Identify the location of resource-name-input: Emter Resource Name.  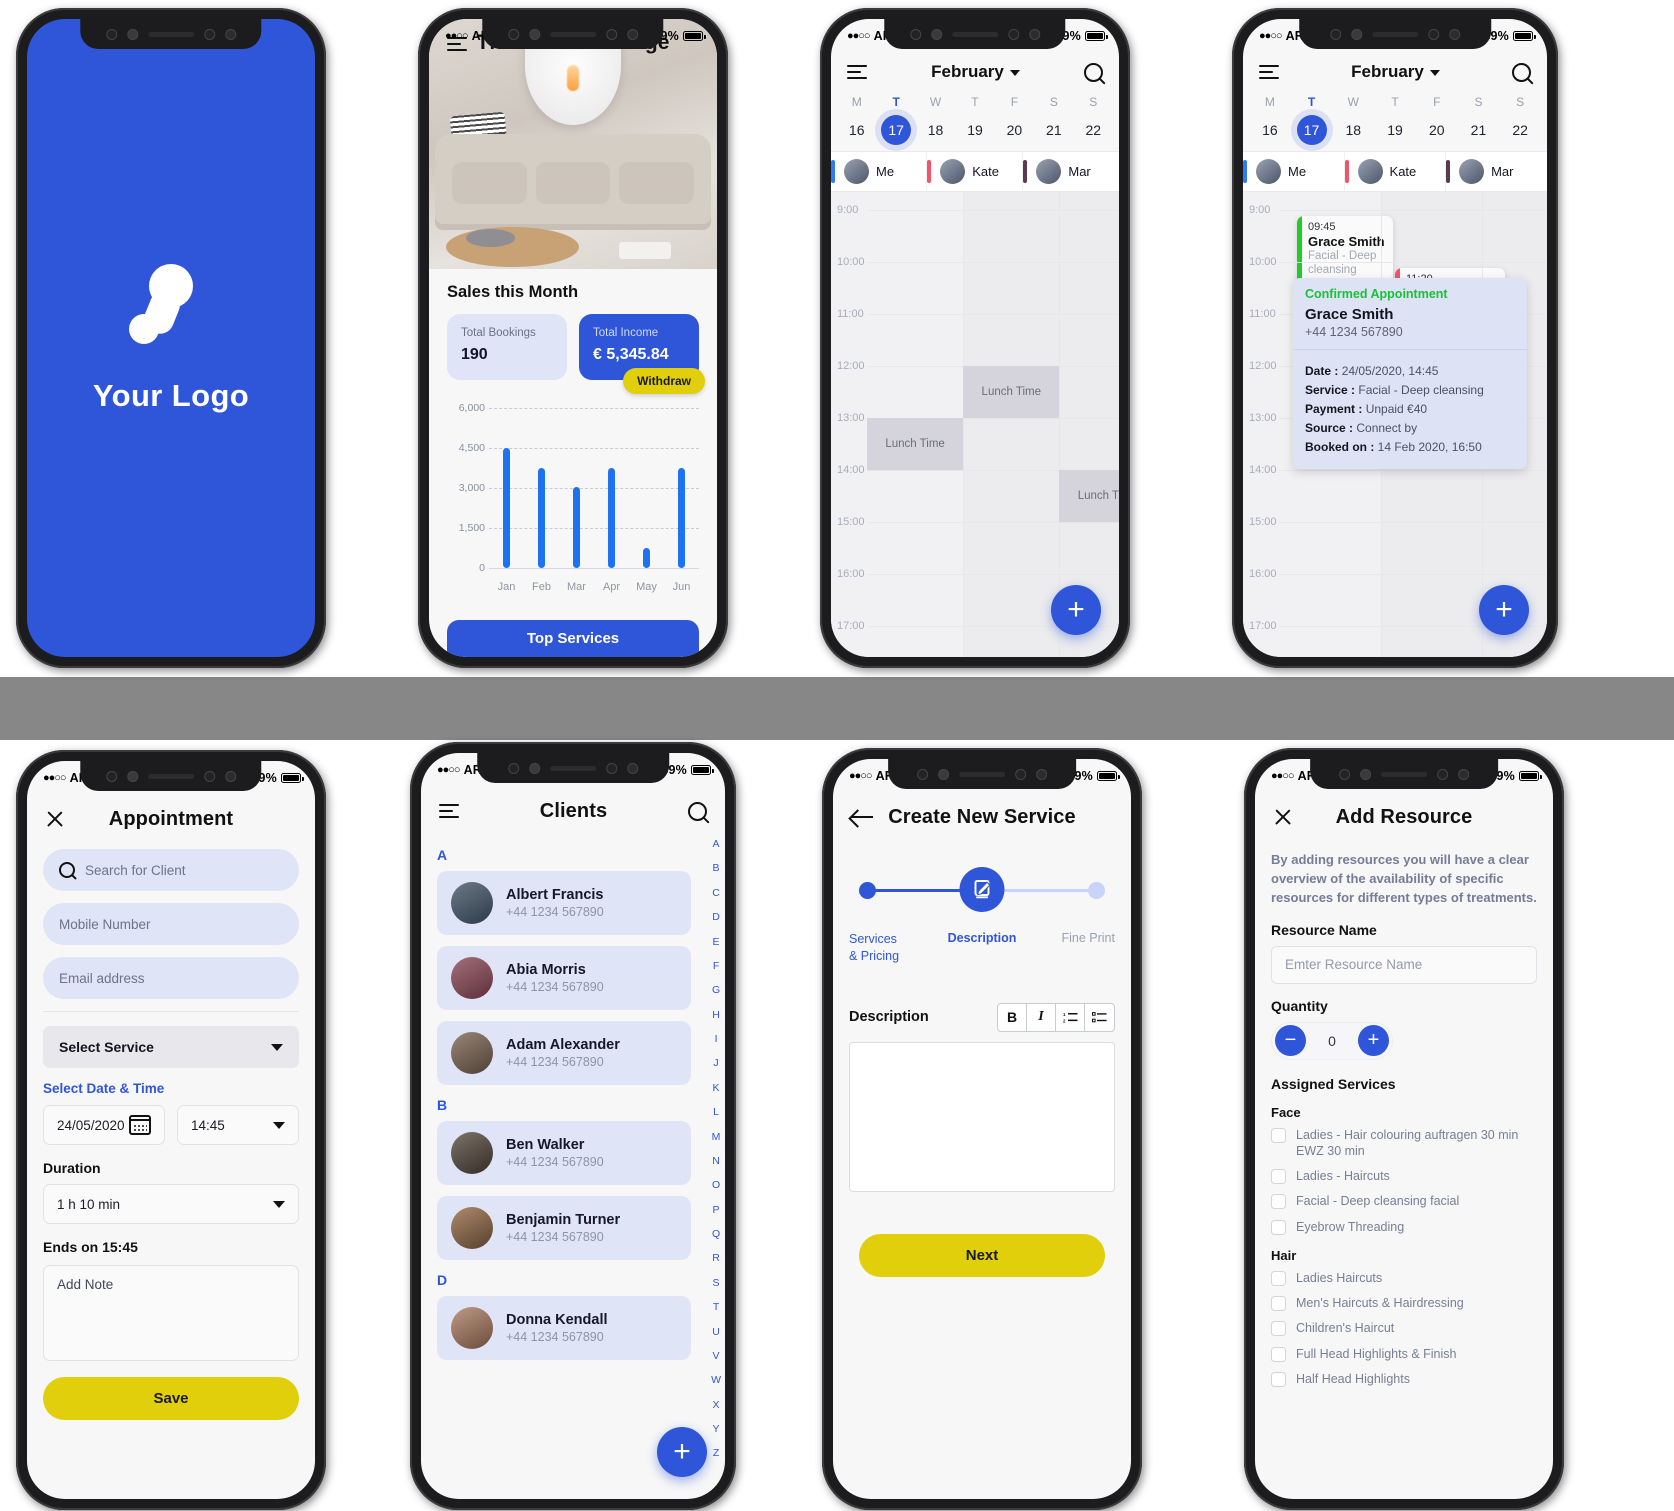
(1404, 964).